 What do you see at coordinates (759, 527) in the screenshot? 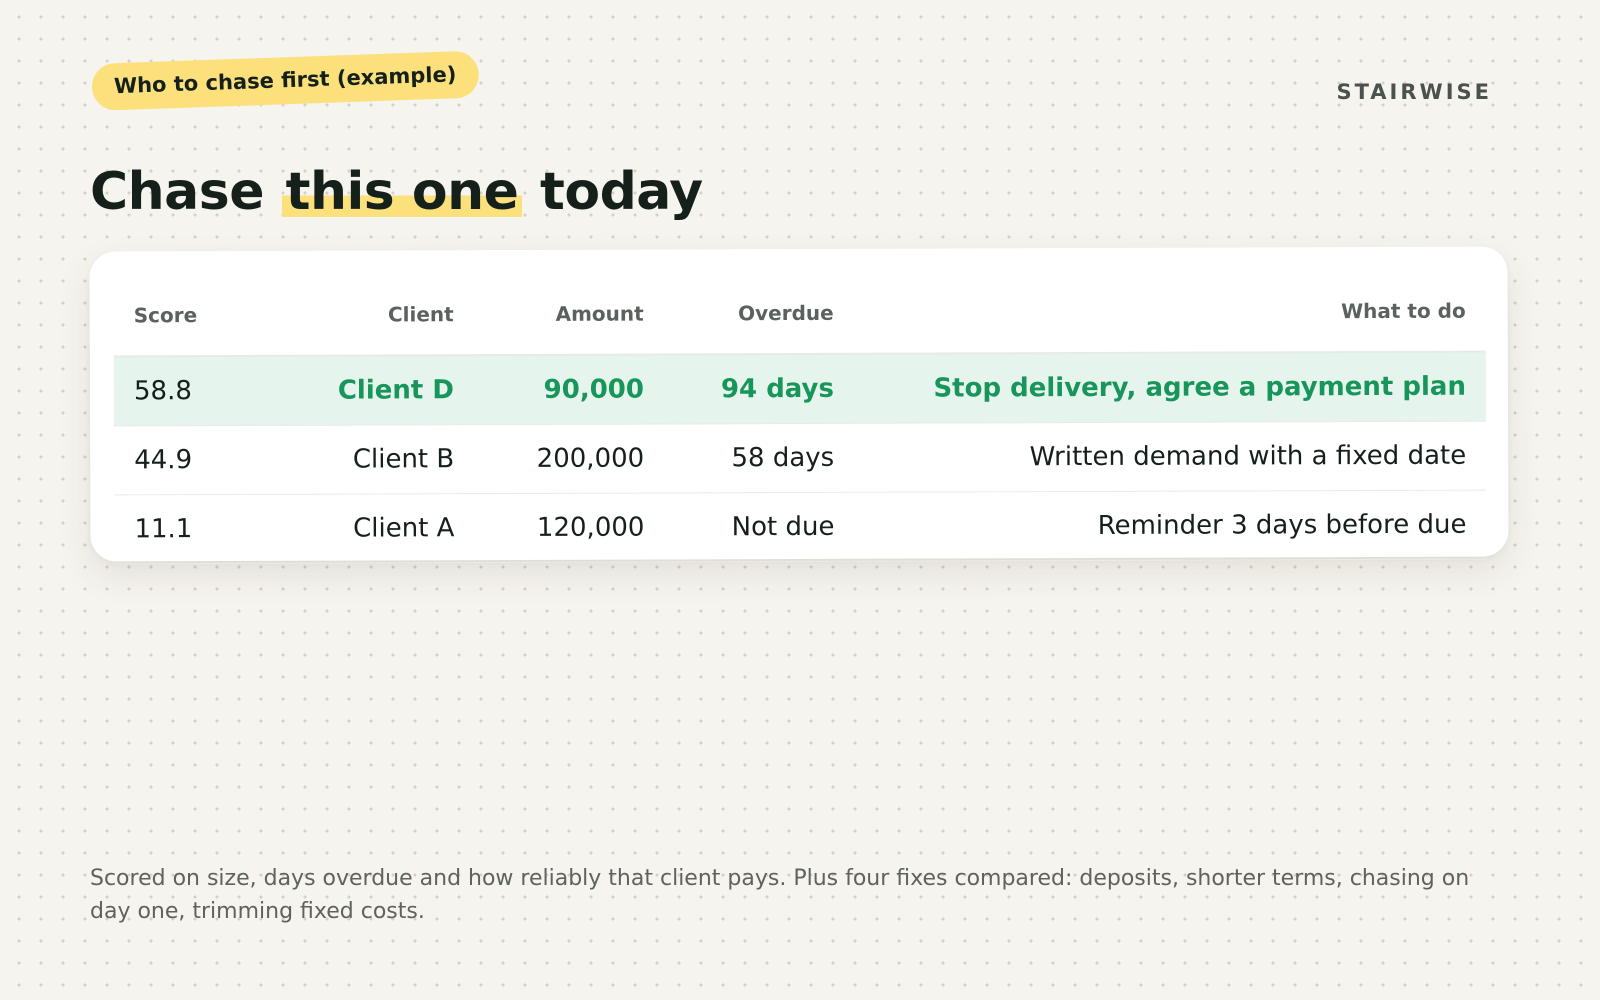
I see `cell-overdue: Not due` at bounding box center [759, 527].